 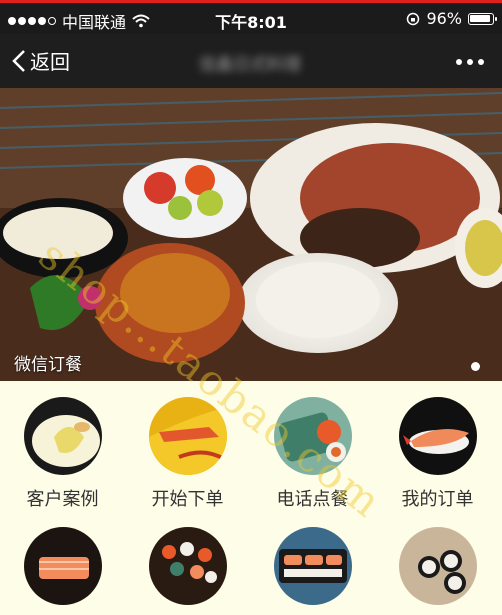 What do you see at coordinates (482, 18) in the screenshot?
I see `battery-icon` at bounding box center [482, 18].